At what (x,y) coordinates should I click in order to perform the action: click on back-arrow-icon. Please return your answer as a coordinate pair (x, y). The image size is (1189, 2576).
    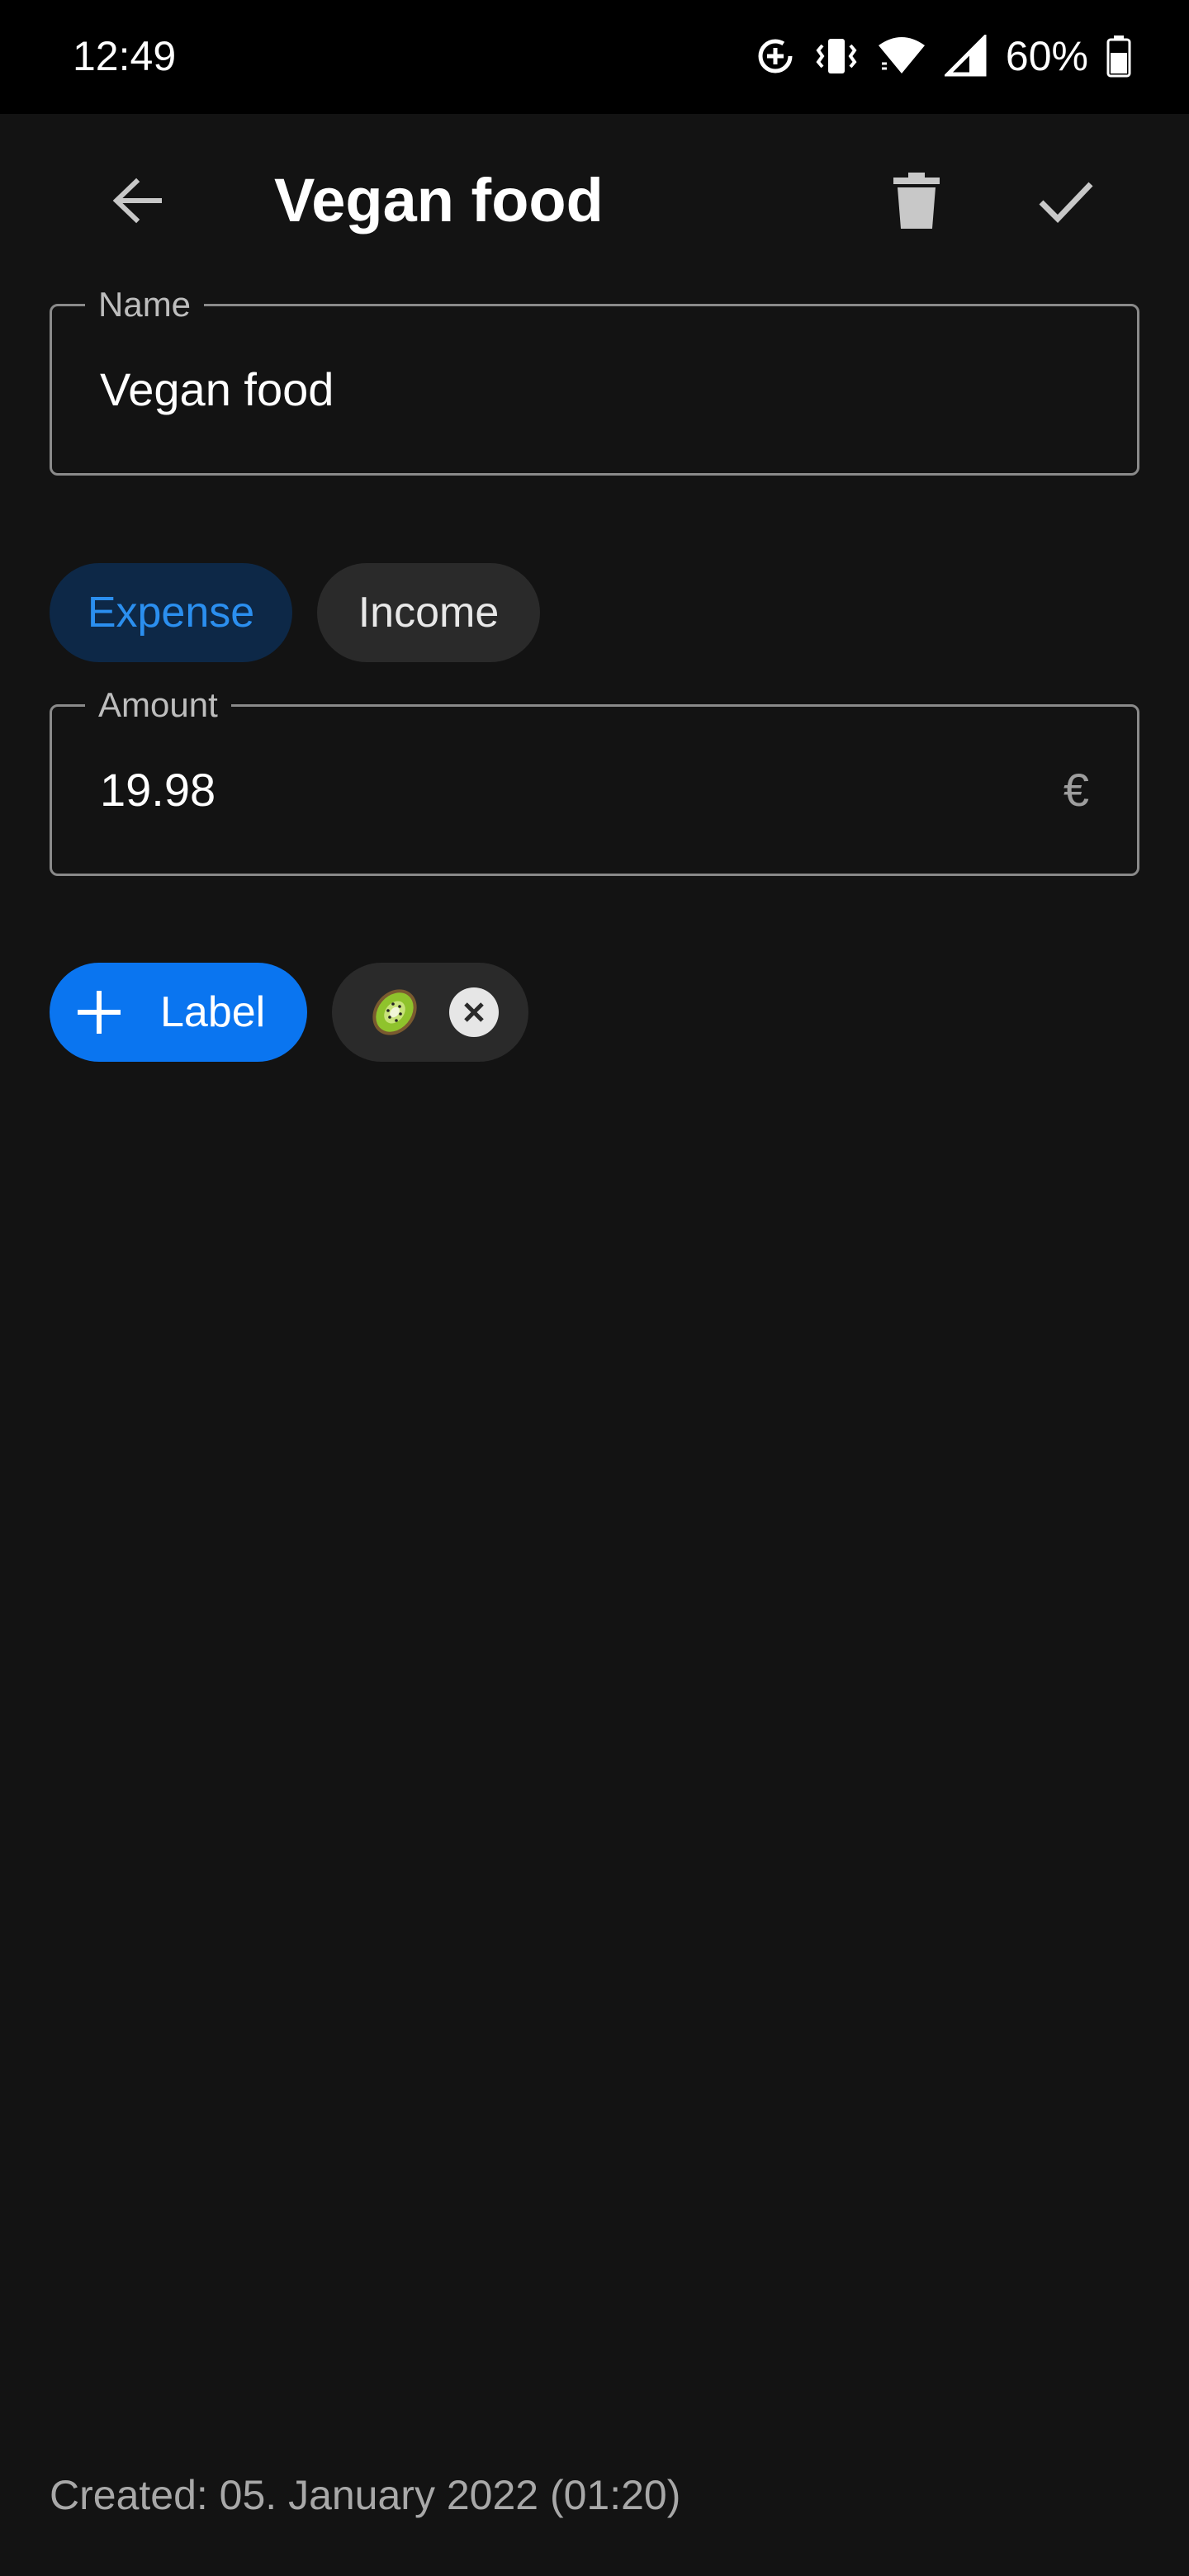
    Looking at the image, I should click on (137, 201).